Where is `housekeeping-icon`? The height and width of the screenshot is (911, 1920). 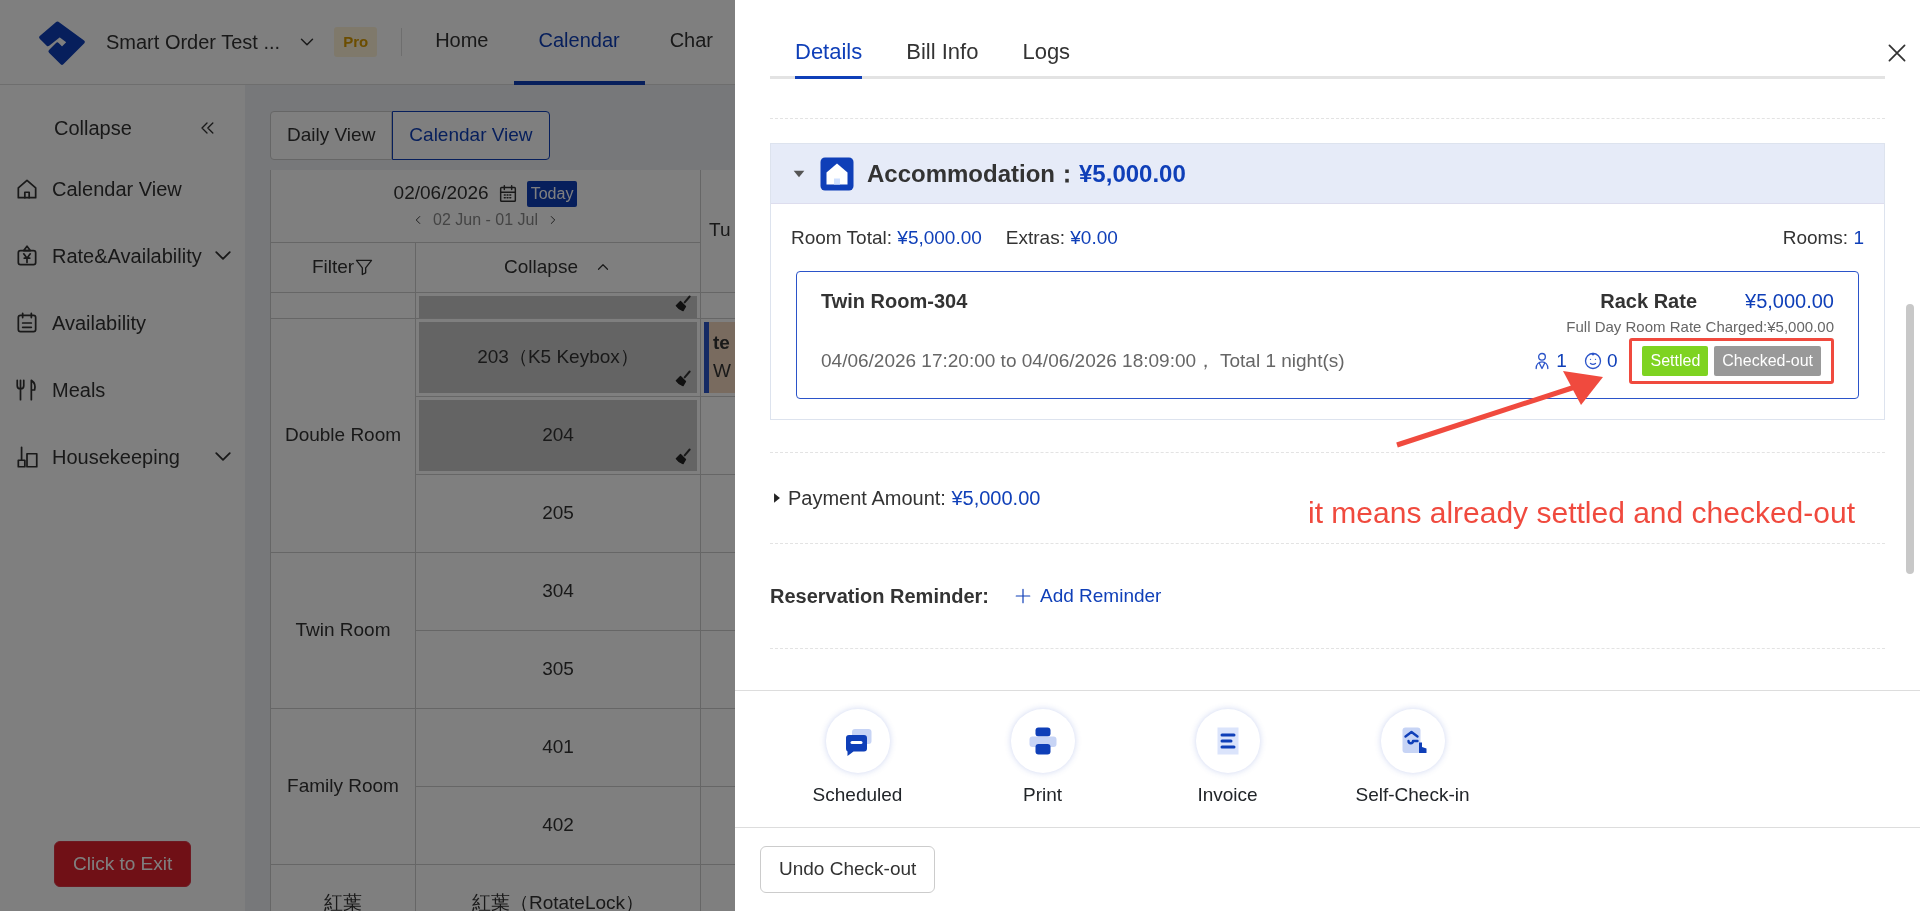
housekeeping-icon is located at coordinates (27, 456).